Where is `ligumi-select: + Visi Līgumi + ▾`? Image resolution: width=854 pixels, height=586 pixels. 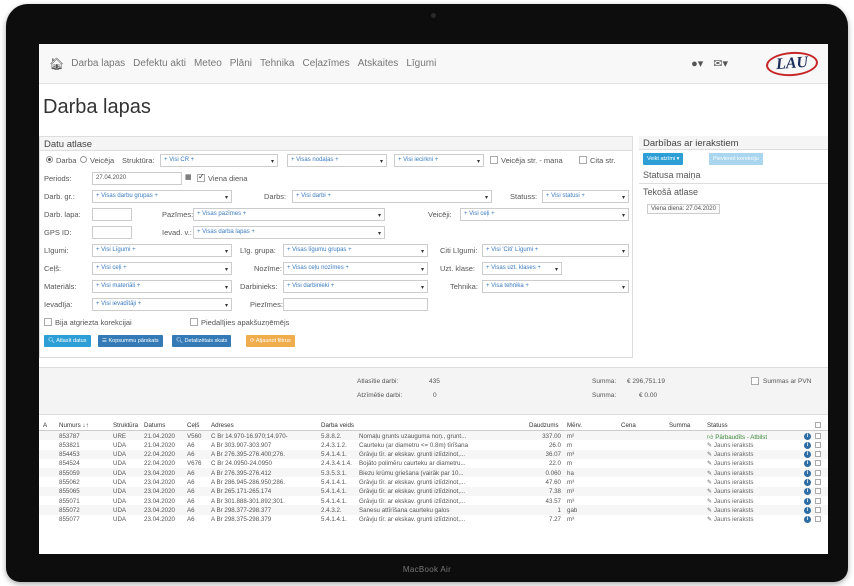
ligumi-select: + Visi Līgumi + ▾ is located at coordinates (162, 250).